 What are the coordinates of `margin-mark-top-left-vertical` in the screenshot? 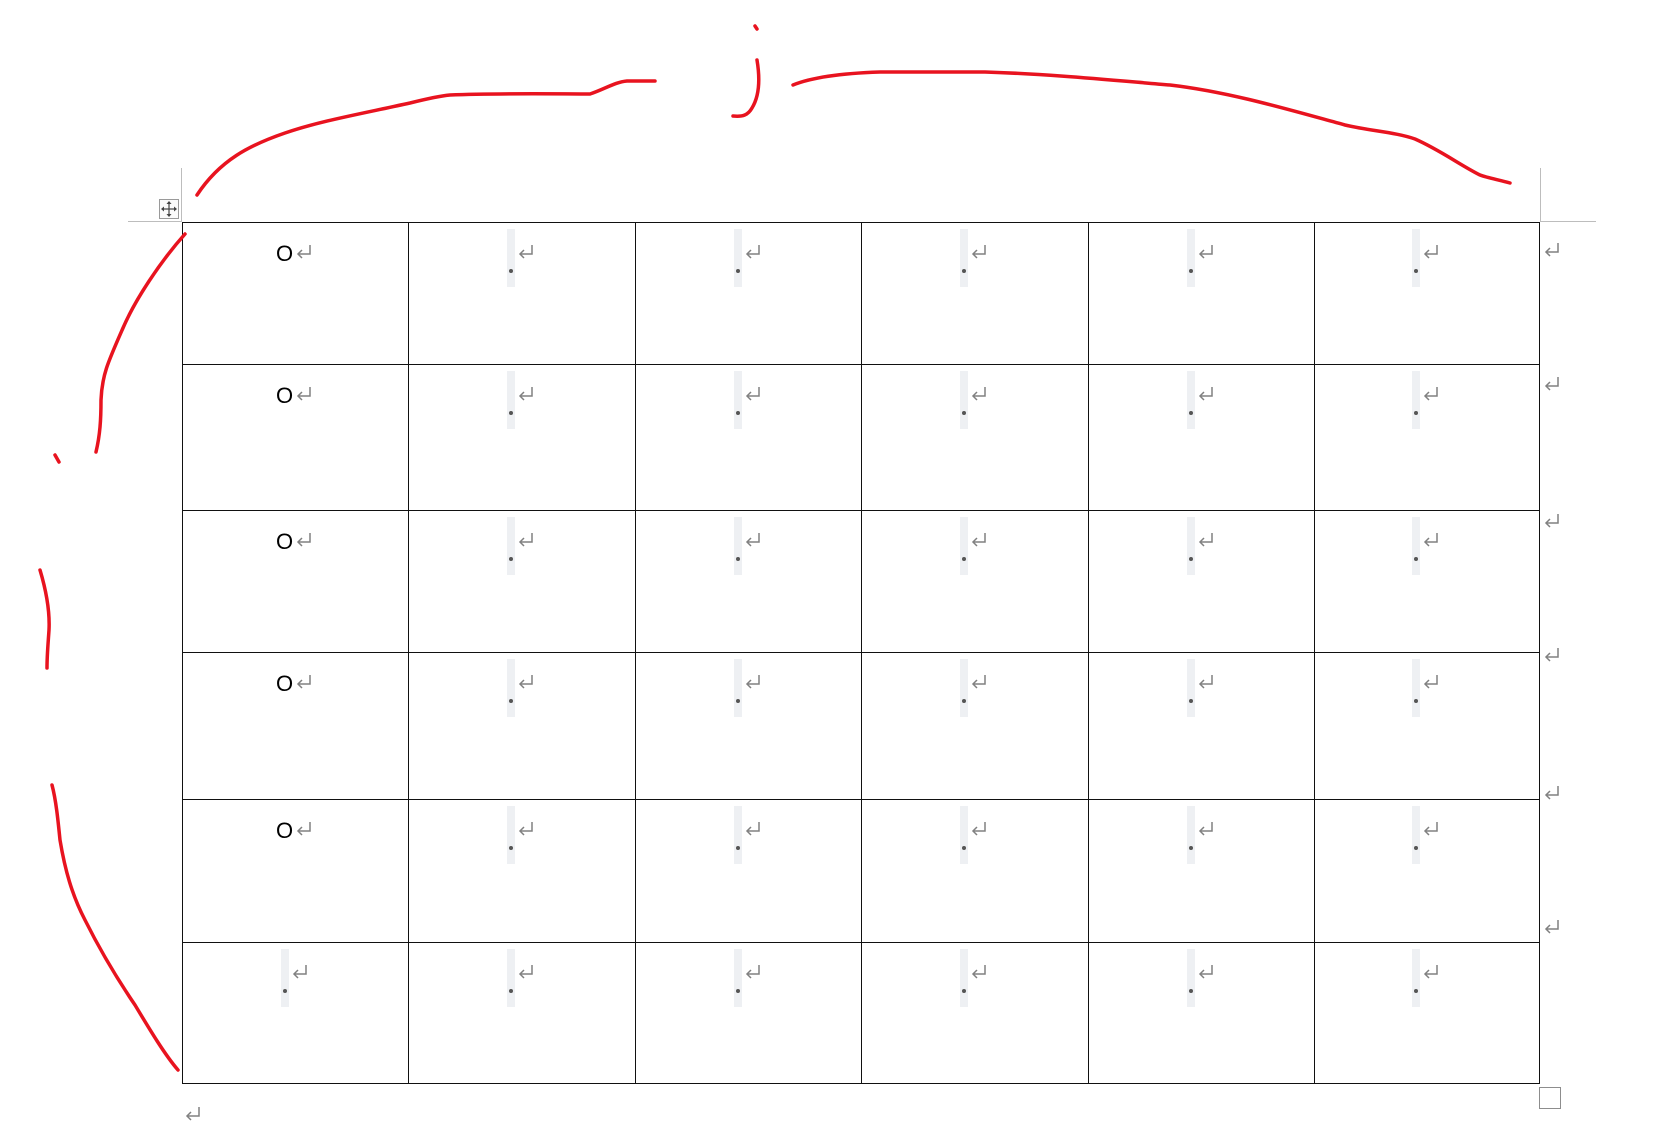 It's located at (181, 195).